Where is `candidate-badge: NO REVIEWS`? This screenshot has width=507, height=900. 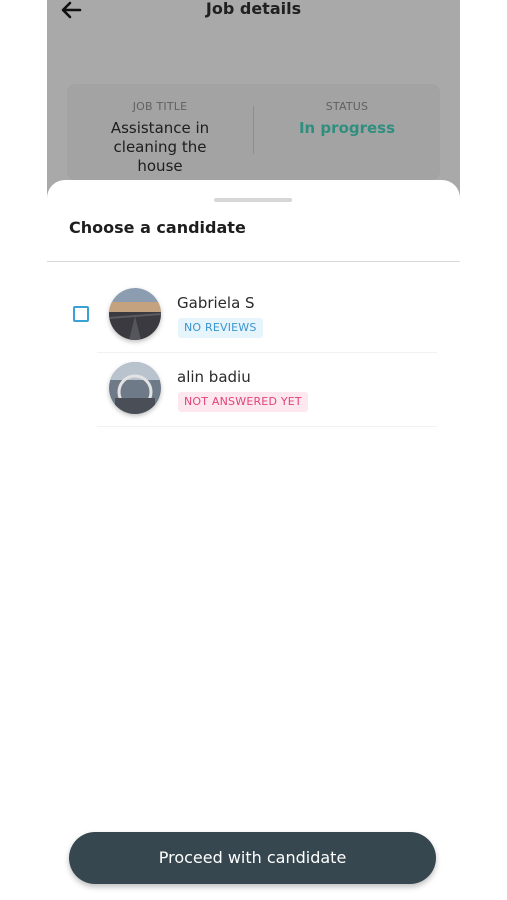
candidate-badge: NO REVIEWS is located at coordinates (220, 328).